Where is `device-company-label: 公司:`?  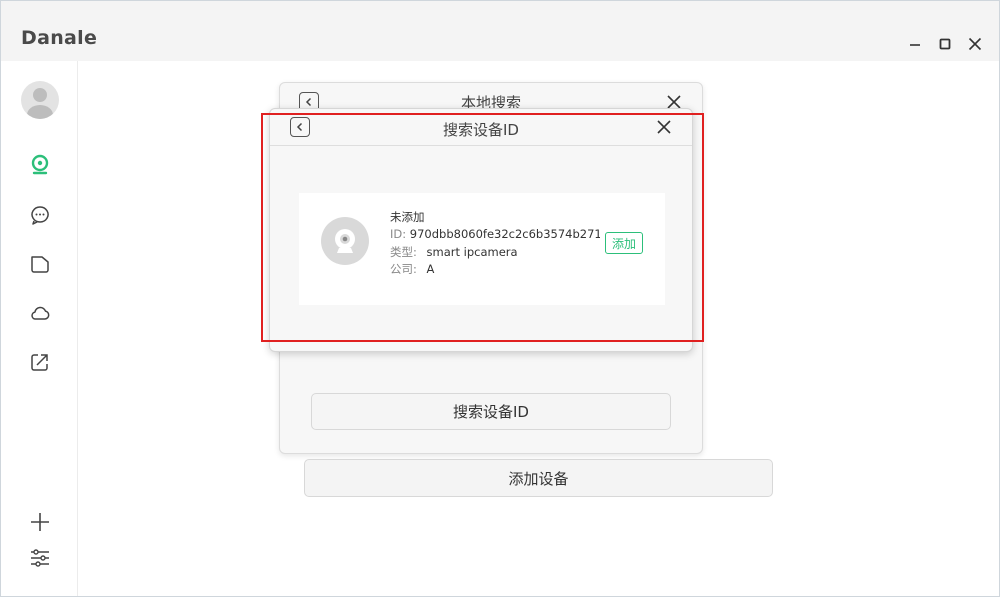 device-company-label: 公司: is located at coordinates (403, 269).